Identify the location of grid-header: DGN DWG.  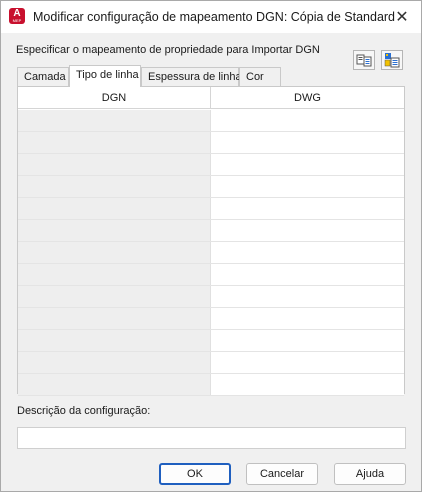
(211, 98).